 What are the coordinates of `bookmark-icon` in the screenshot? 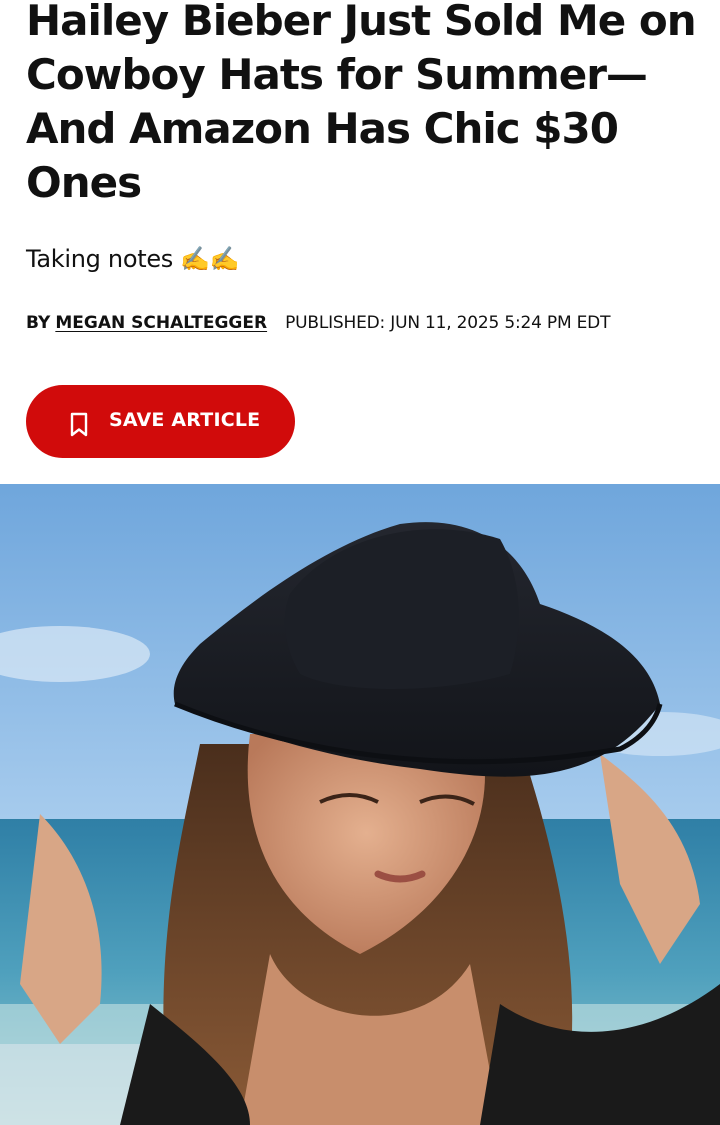 It's located at (79, 425).